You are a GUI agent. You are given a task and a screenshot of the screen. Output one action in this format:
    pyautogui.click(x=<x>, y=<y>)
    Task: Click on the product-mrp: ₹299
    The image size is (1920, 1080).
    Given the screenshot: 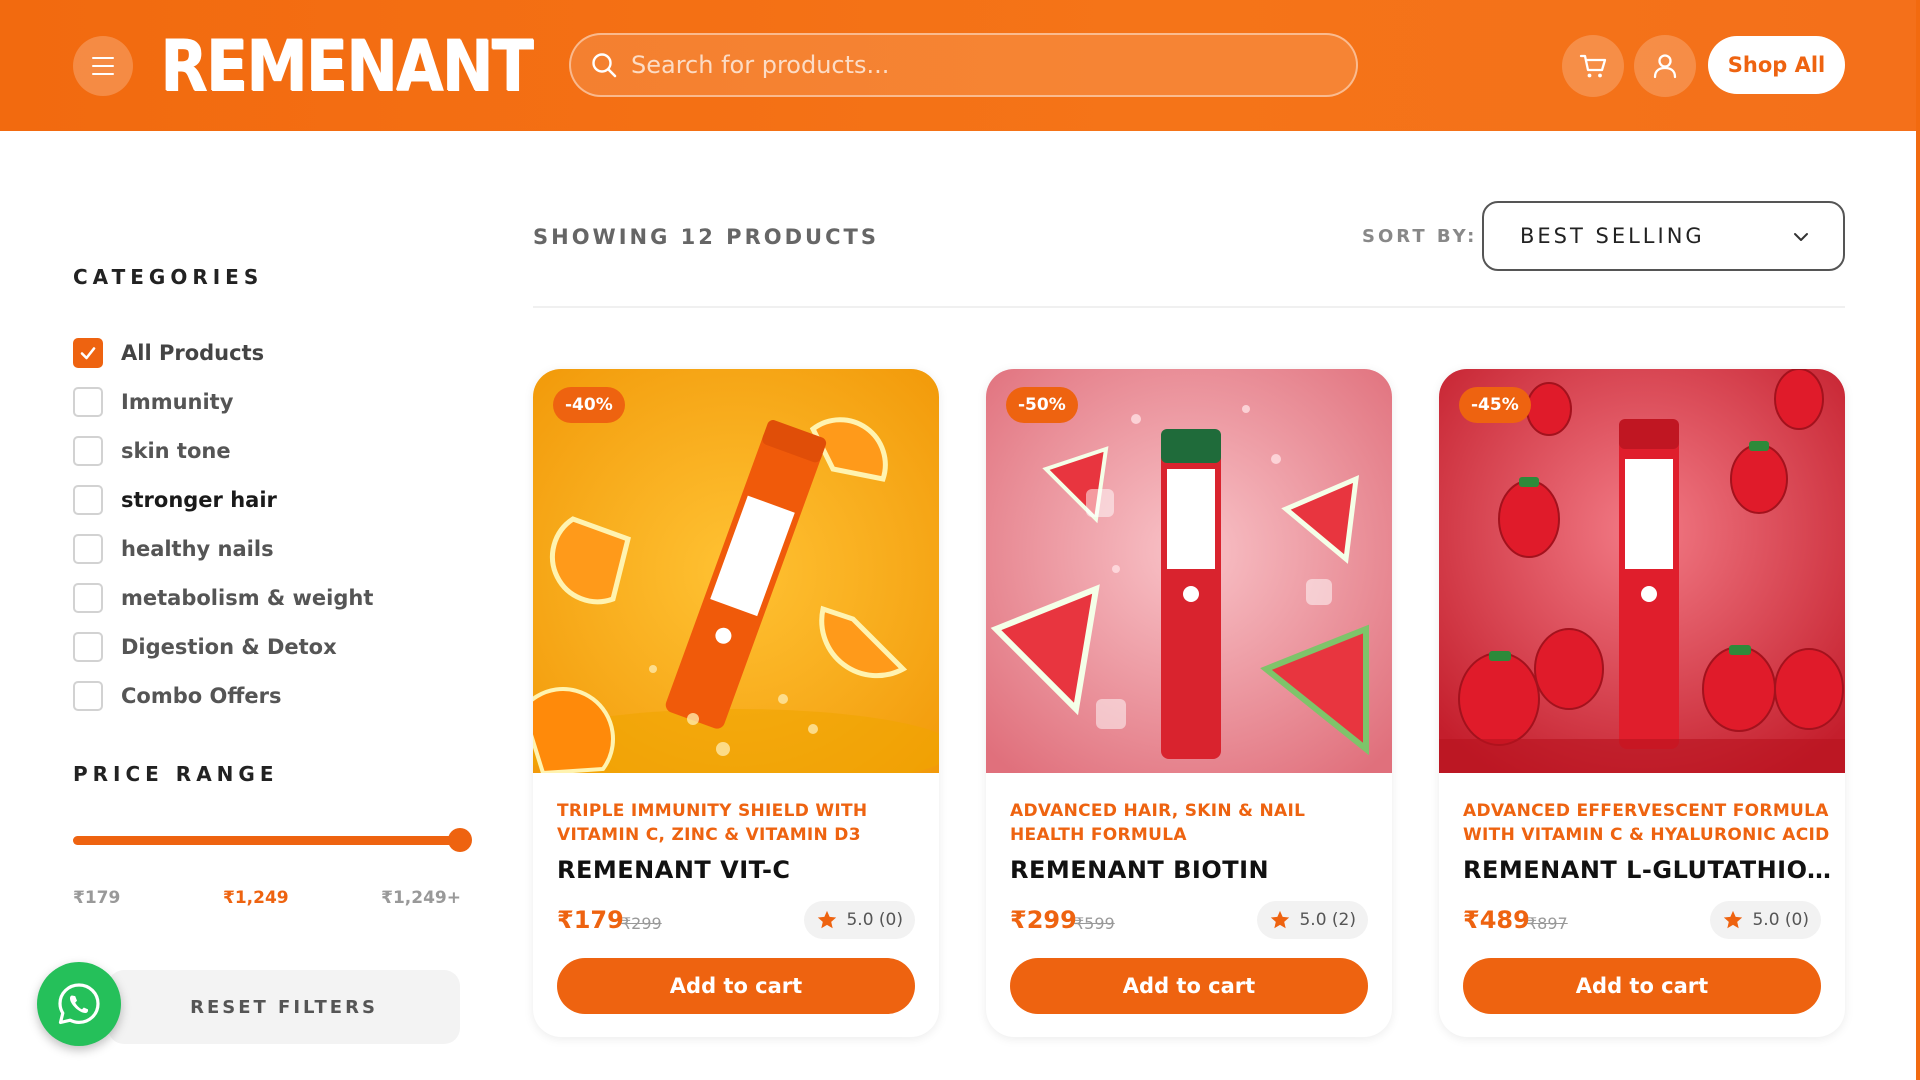 What is the action you would take?
    pyautogui.click(x=641, y=923)
    